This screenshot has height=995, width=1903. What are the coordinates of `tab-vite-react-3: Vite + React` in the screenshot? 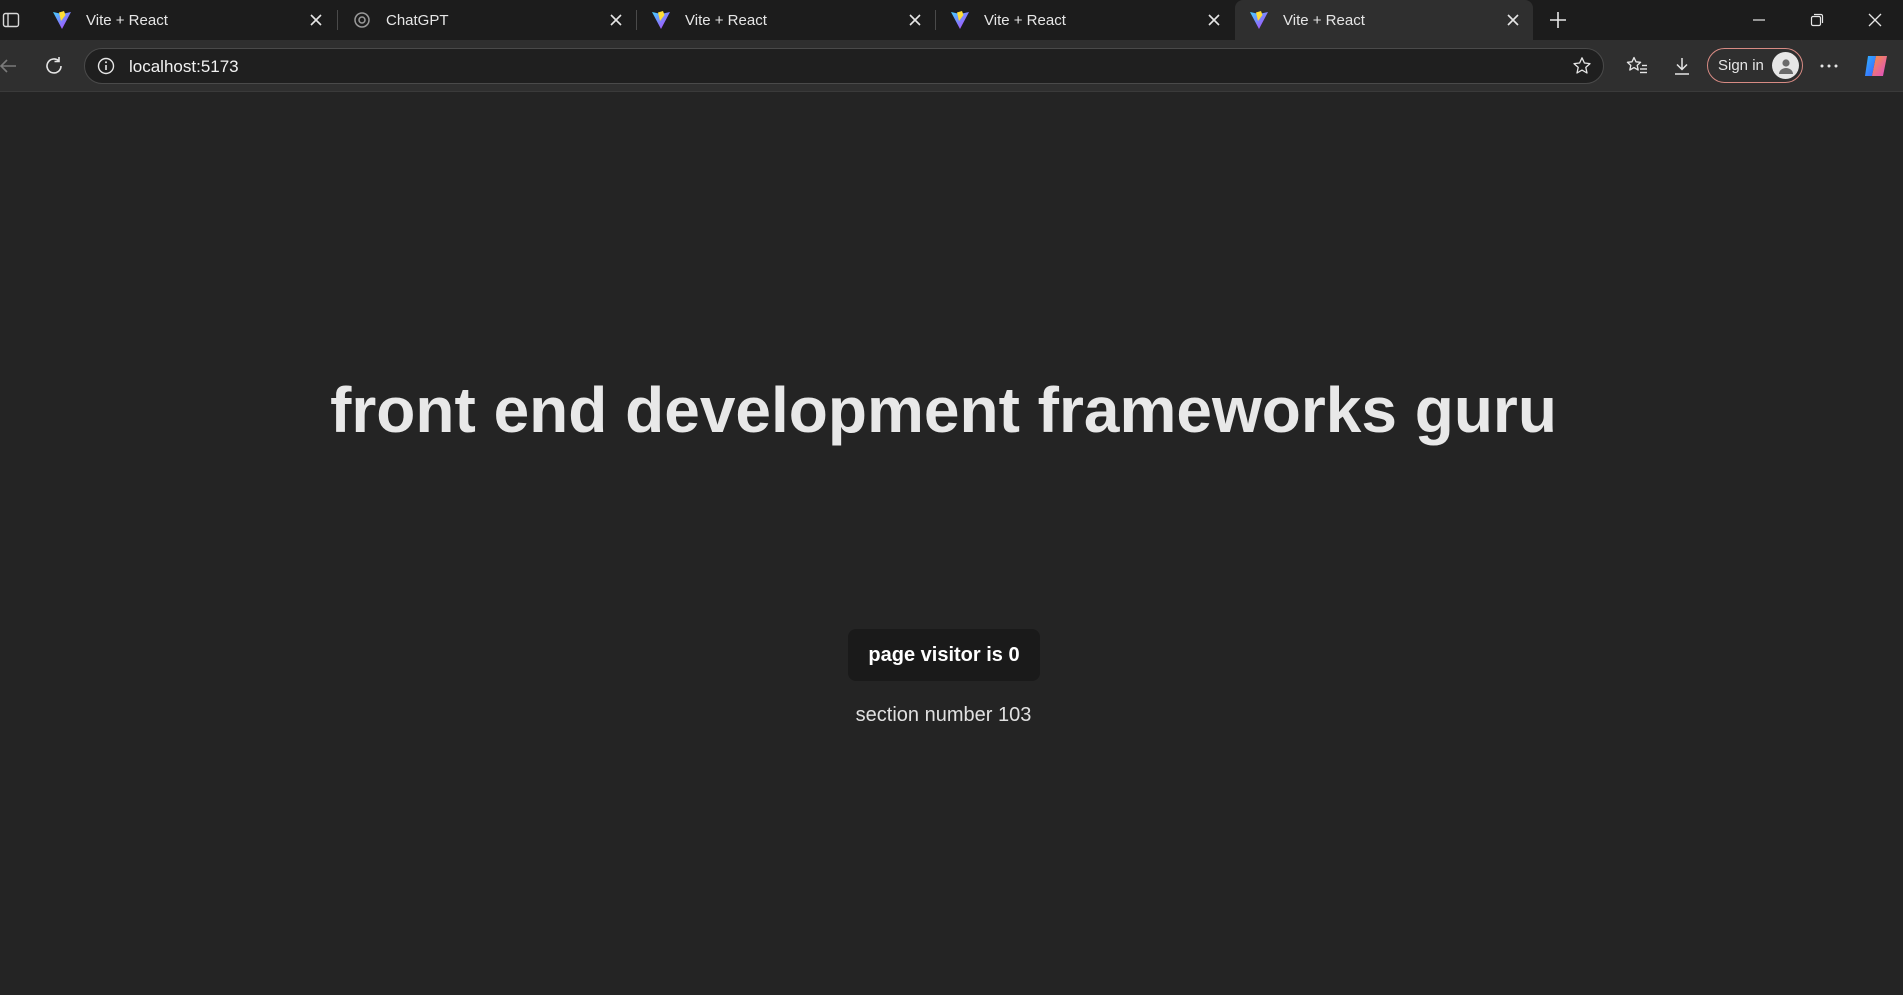 It's located at (1085, 20).